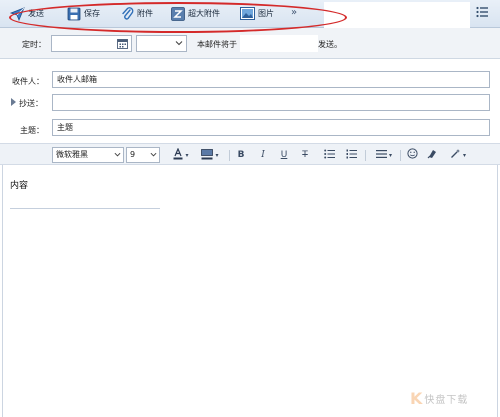 The image size is (500, 417). I want to click on cc-field, so click(271, 102).